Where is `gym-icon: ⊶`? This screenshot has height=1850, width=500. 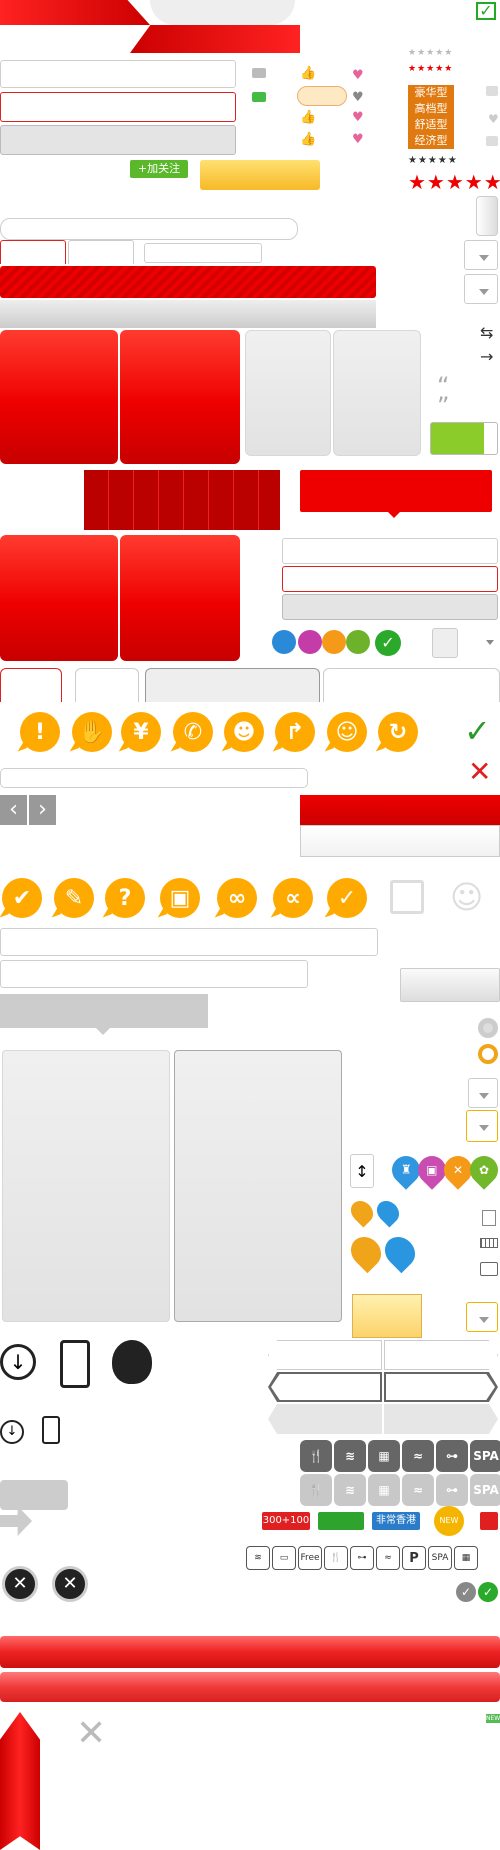
gym-icon: ⊶ is located at coordinates (452, 1456).